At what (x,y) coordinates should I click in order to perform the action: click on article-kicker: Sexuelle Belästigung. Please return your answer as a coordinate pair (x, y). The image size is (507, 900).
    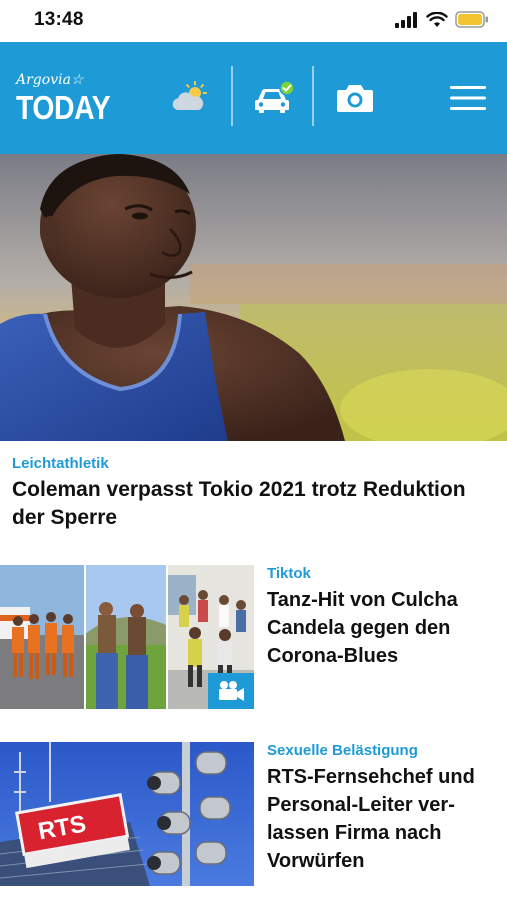
    Looking at the image, I should click on (342, 750).